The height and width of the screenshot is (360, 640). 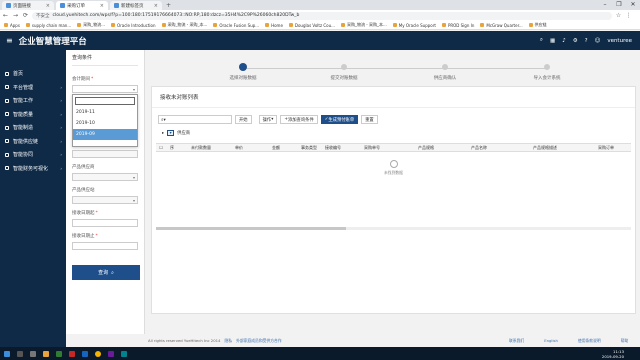 I want to click on date-to-field, so click(x=105, y=246).